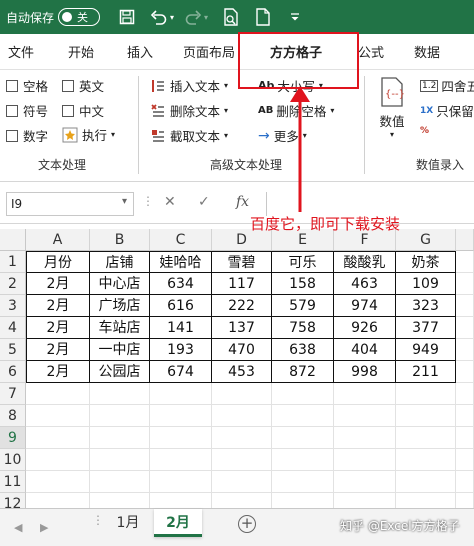  What do you see at coordinates (325, 224) in the screenshot?
I see `annotation-text: 百度它，即可下载安装` at bounding box center [325, 224].